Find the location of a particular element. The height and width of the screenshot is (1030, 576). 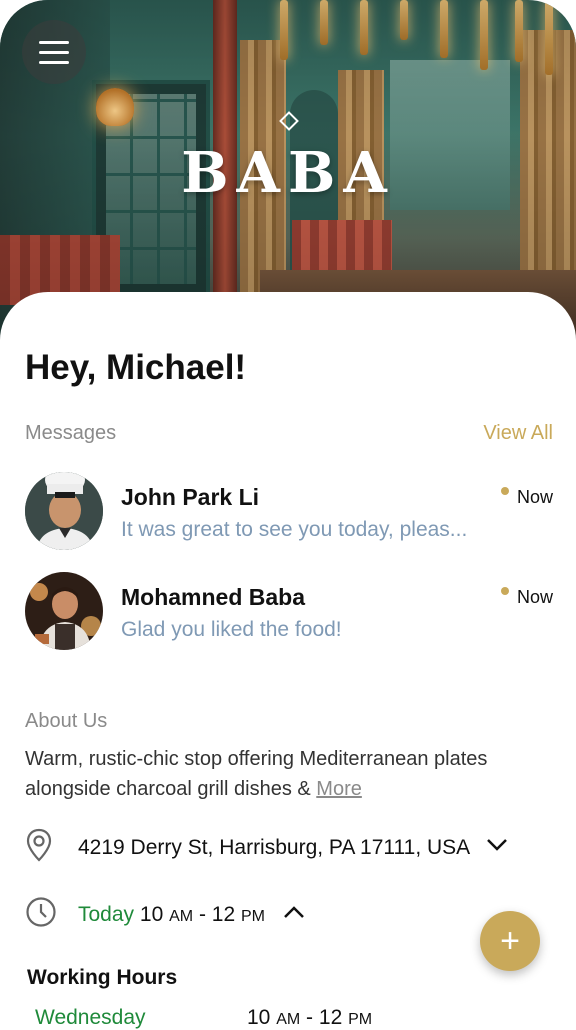

hours-row: Today 10 AM - 12 PM is located at coordinates (165, 914).